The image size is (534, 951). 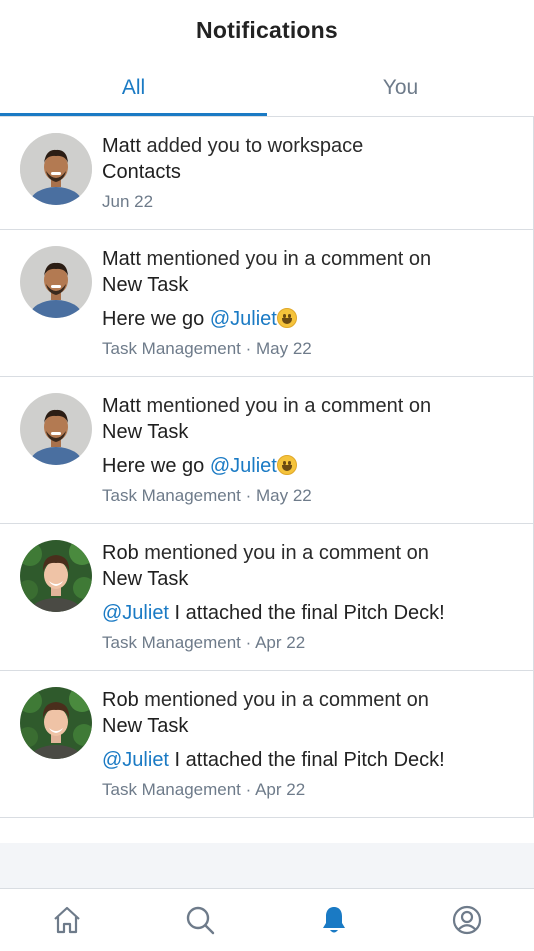 I want to click on page-title: Notifications, so click(x=267, y=29).